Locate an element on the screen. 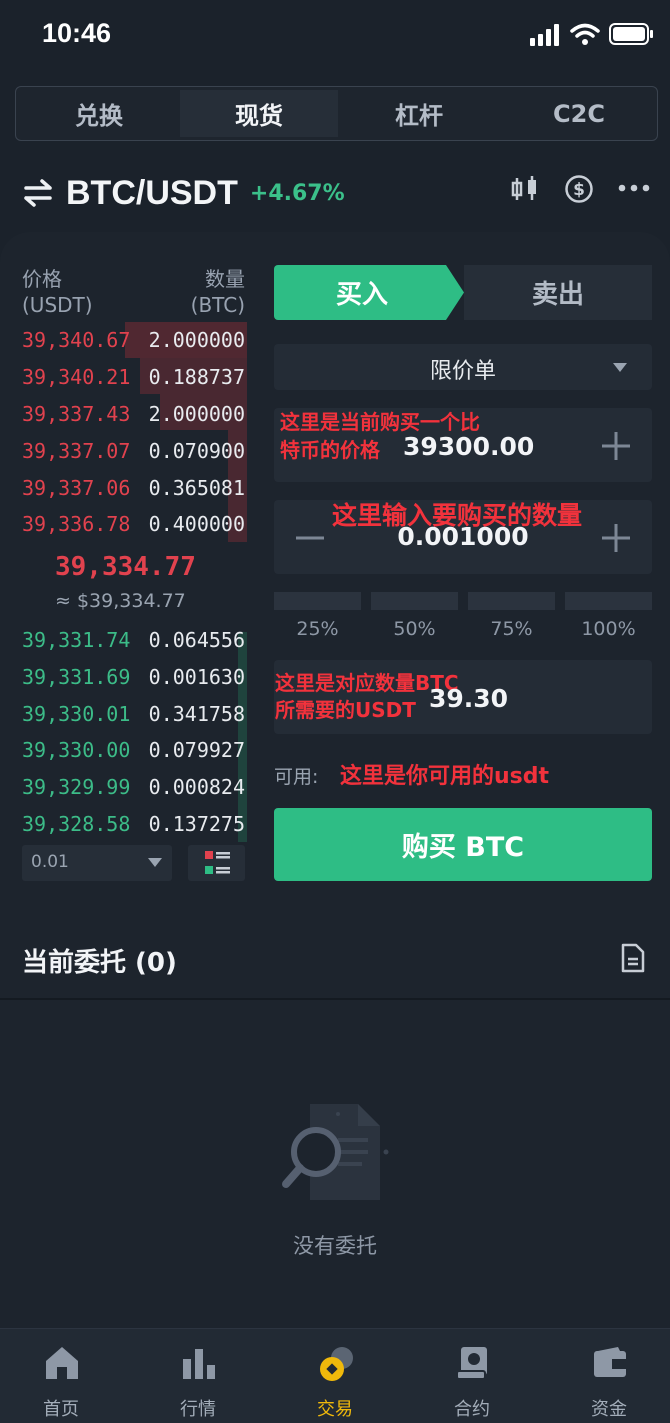  total-field: 这里是对应数量BTC 所需要的USDT 39.30 is located at coordinates (463, 697).